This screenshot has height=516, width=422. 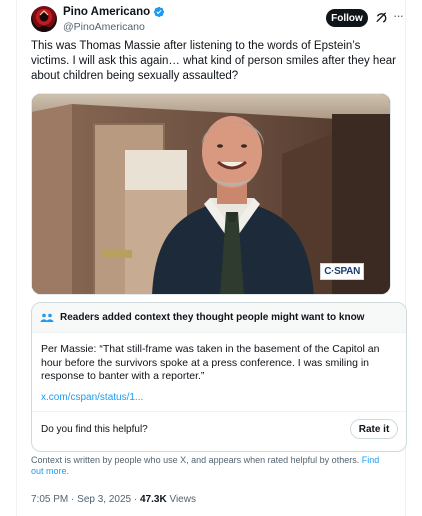 I want to click on tweet-meta: 7:05 PM · Sep 3, 2025 · 47.3K Views, so click(x=113, y=499).